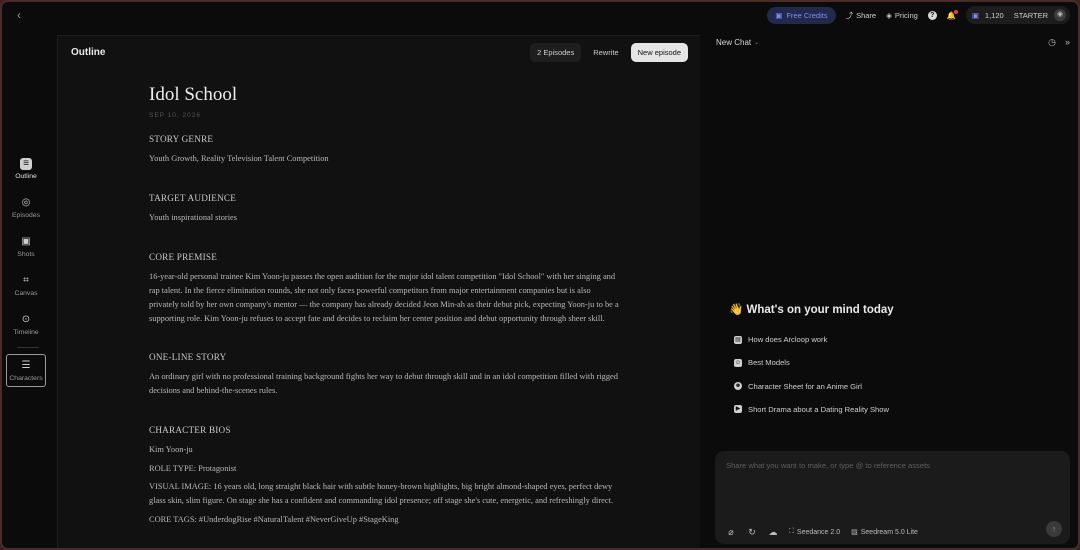 The image size is (1080, 550). What do you see at coordinates (788, 339) in the screenshot?
I see `suggestion-label: How does Arcloop work` at bounding box center [788, 339].